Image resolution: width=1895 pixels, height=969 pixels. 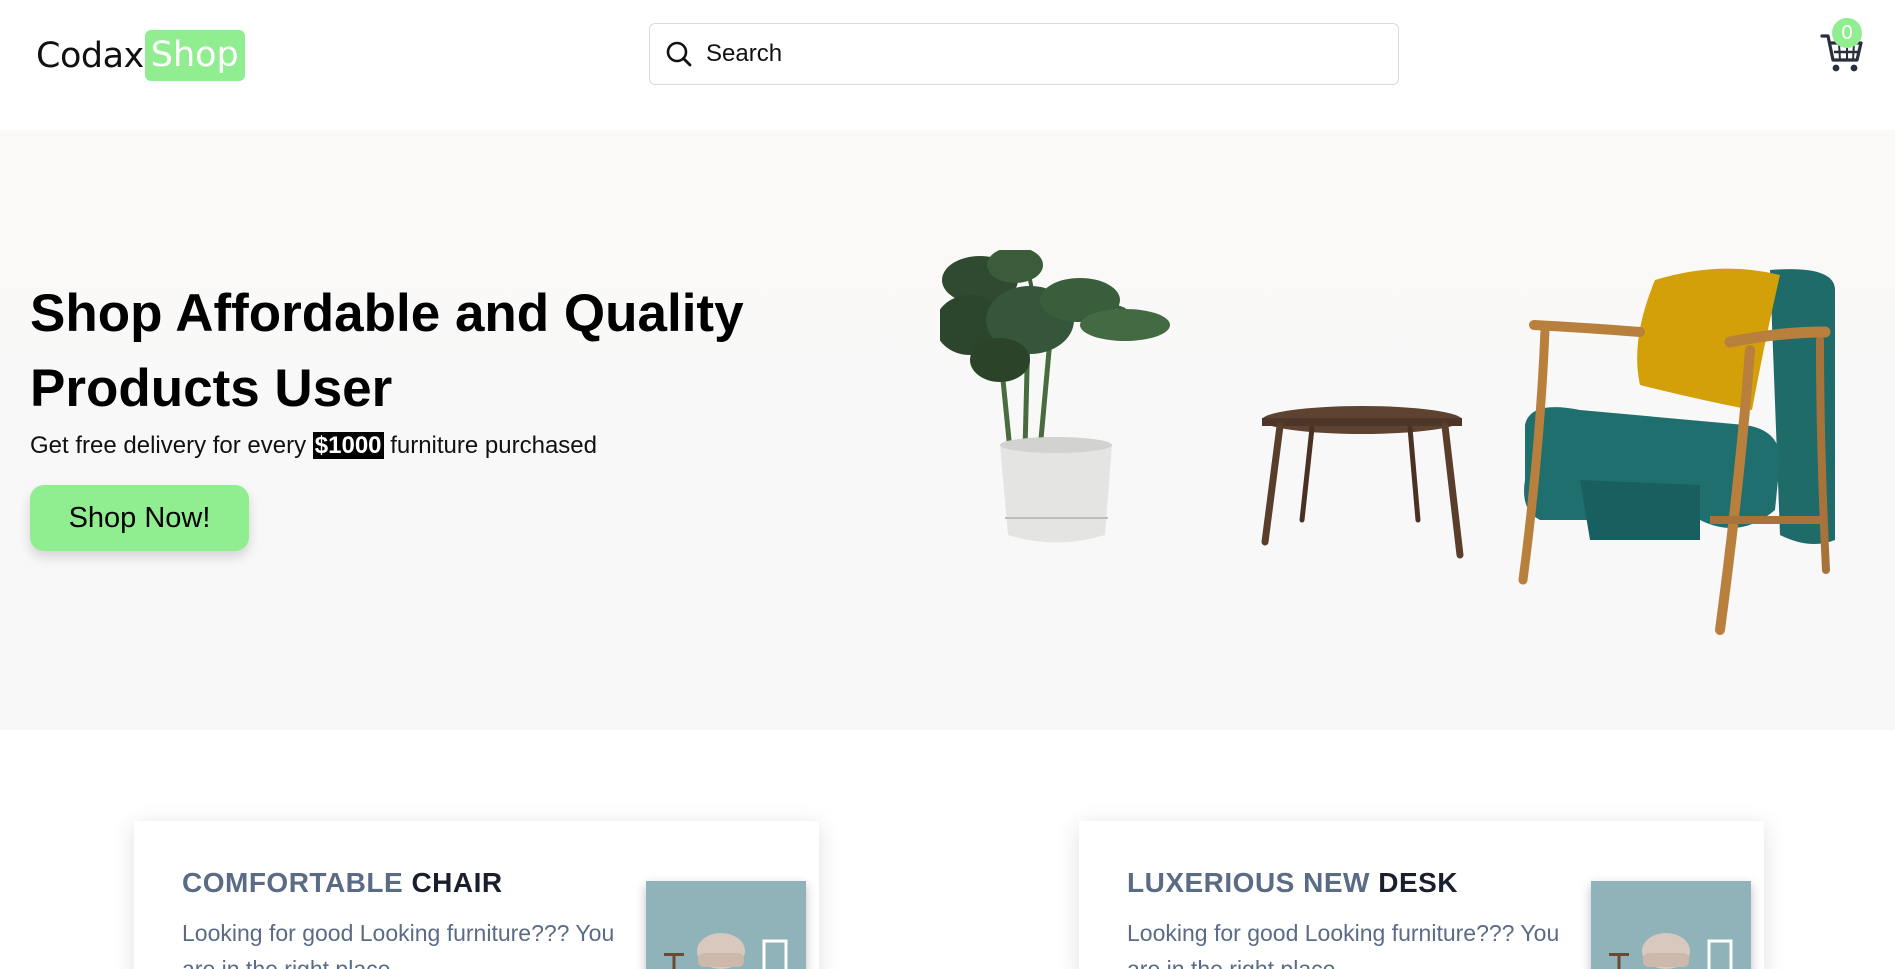 What do you see at coordinates (457, 882) in the screenshot?
I see `card-title-highlight: CHAIR` at bounding box center [457, 882].